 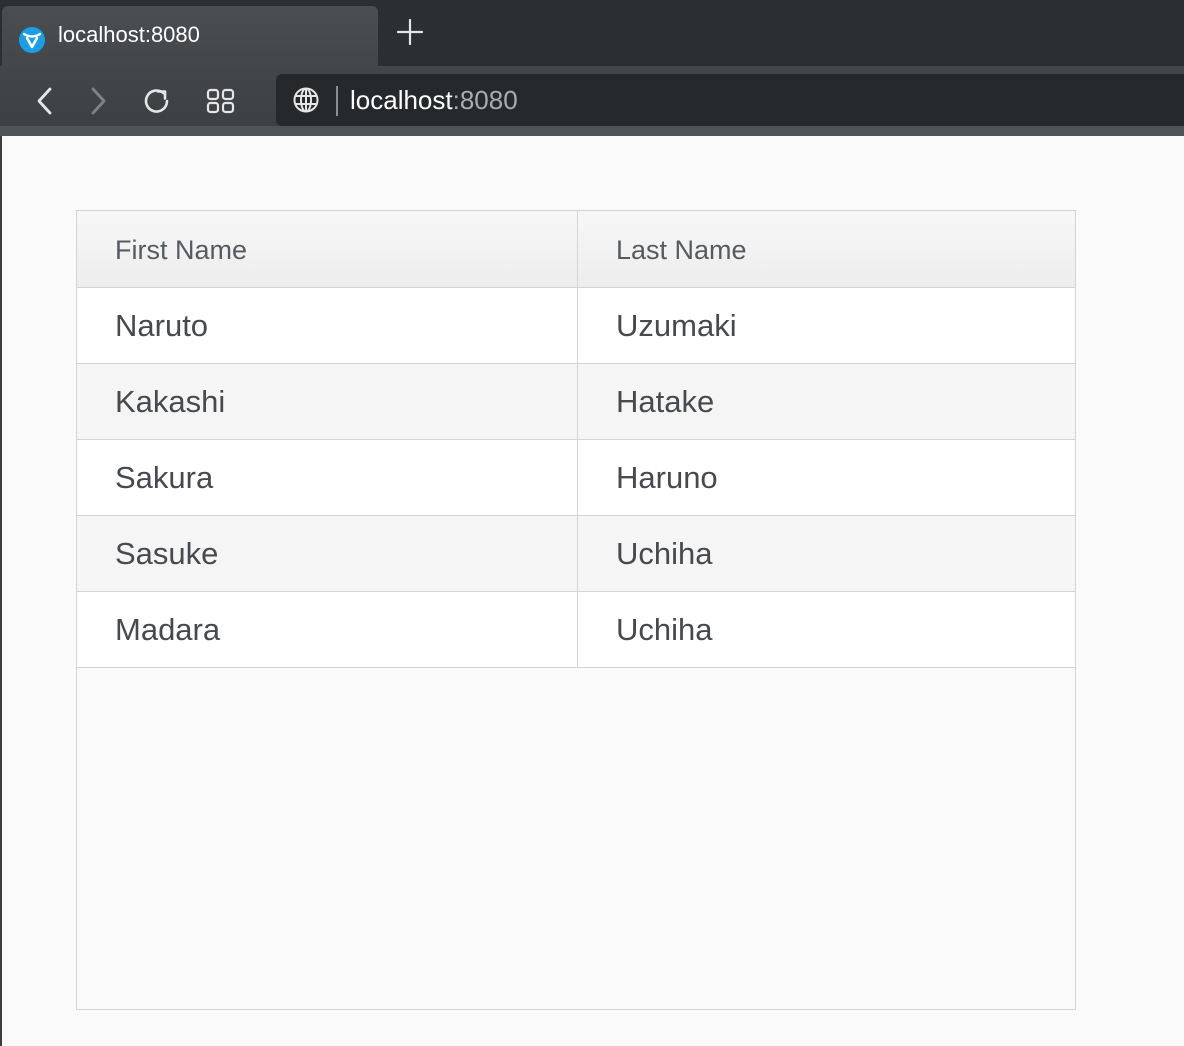 What do you see at coordinates (576, 554) in the screenshot?
I see `table-row: Sasuke Uchiha` at bounding box center [576, 554].